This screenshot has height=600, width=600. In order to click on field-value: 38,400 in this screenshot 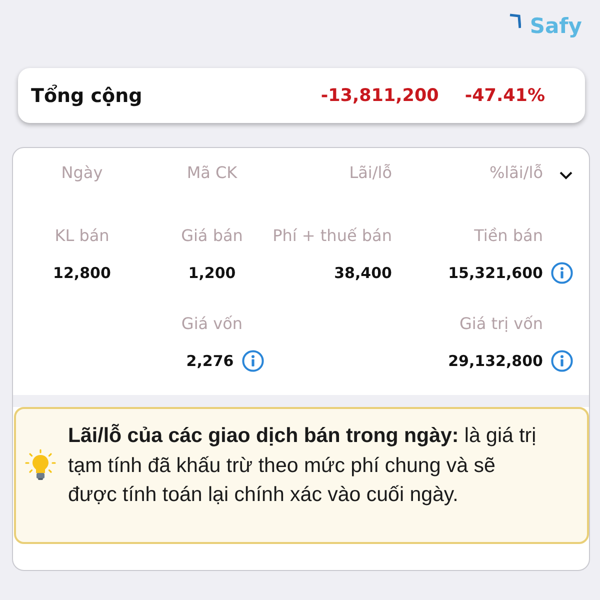, I will do `click(363, 273)`.